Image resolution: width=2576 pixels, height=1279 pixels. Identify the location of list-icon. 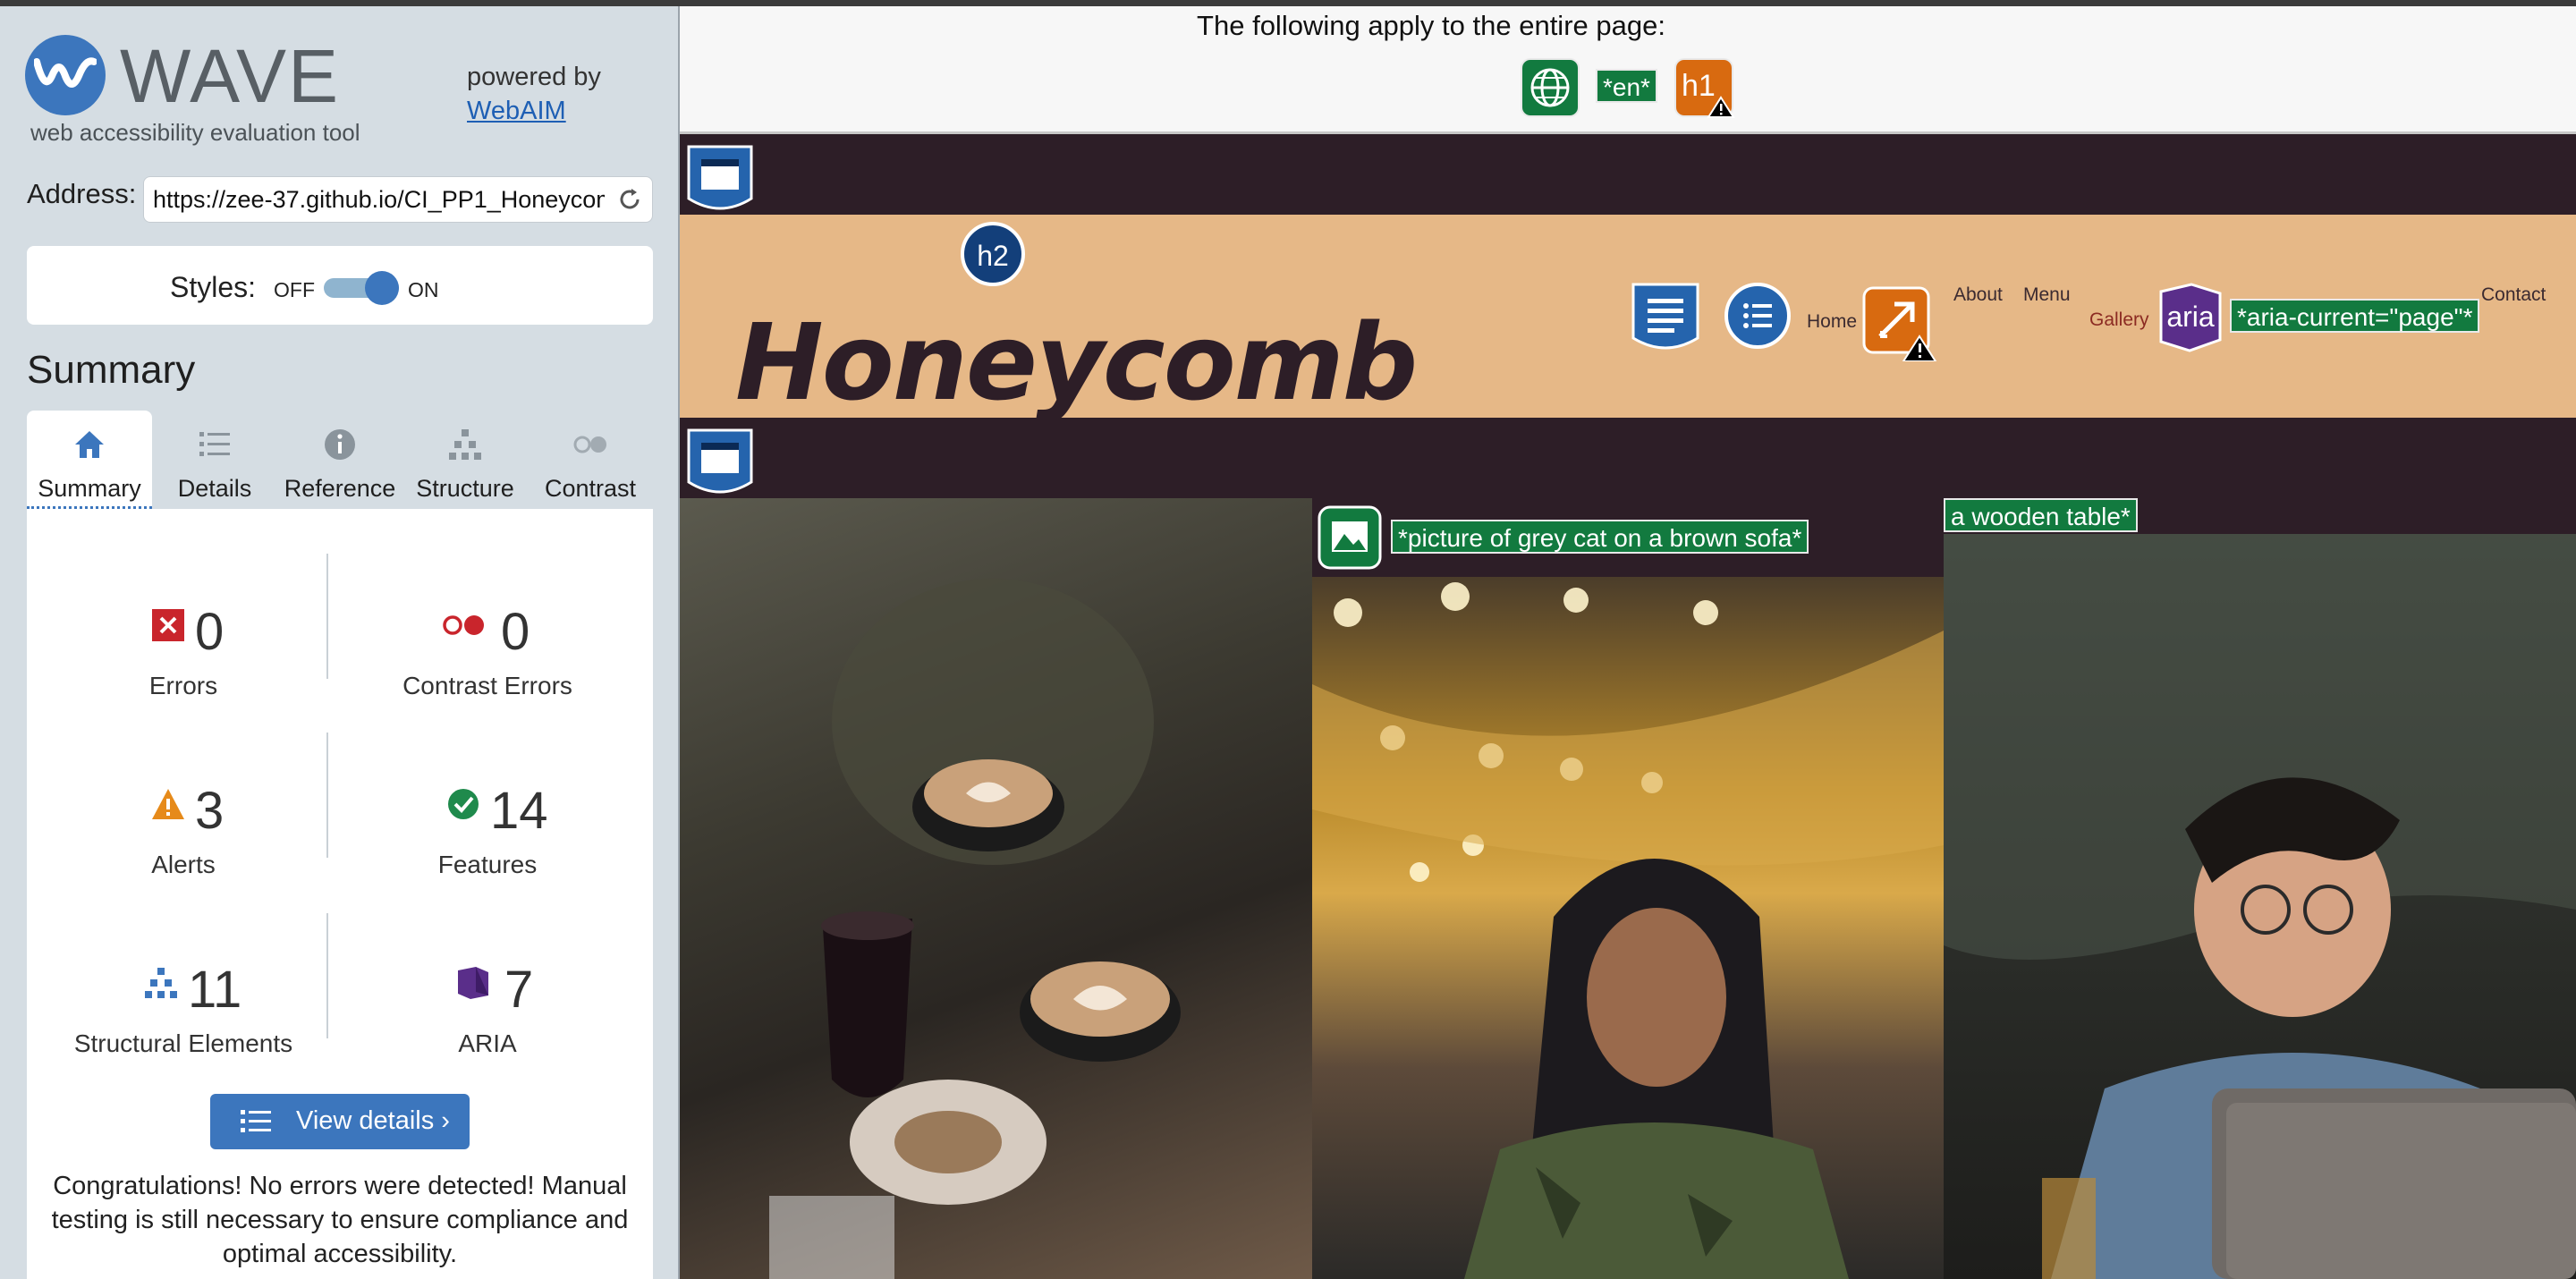
(214, 444).